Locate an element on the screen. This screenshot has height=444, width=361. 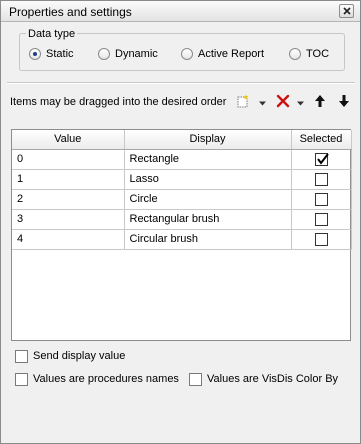
window-title: Properties and settings is located at coordinates (70, 12).